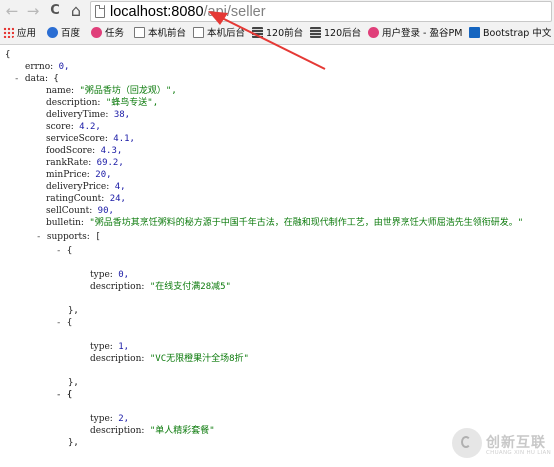  What do you see at coordinates (36, 79) in the screenshot?
I see `json-key: data:` at bounding box center [36, 79].